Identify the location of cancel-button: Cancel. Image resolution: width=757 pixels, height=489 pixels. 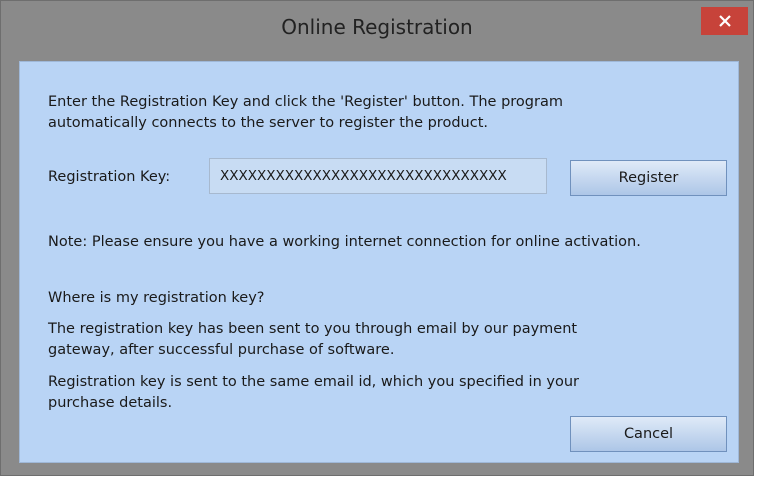
(648, 434).